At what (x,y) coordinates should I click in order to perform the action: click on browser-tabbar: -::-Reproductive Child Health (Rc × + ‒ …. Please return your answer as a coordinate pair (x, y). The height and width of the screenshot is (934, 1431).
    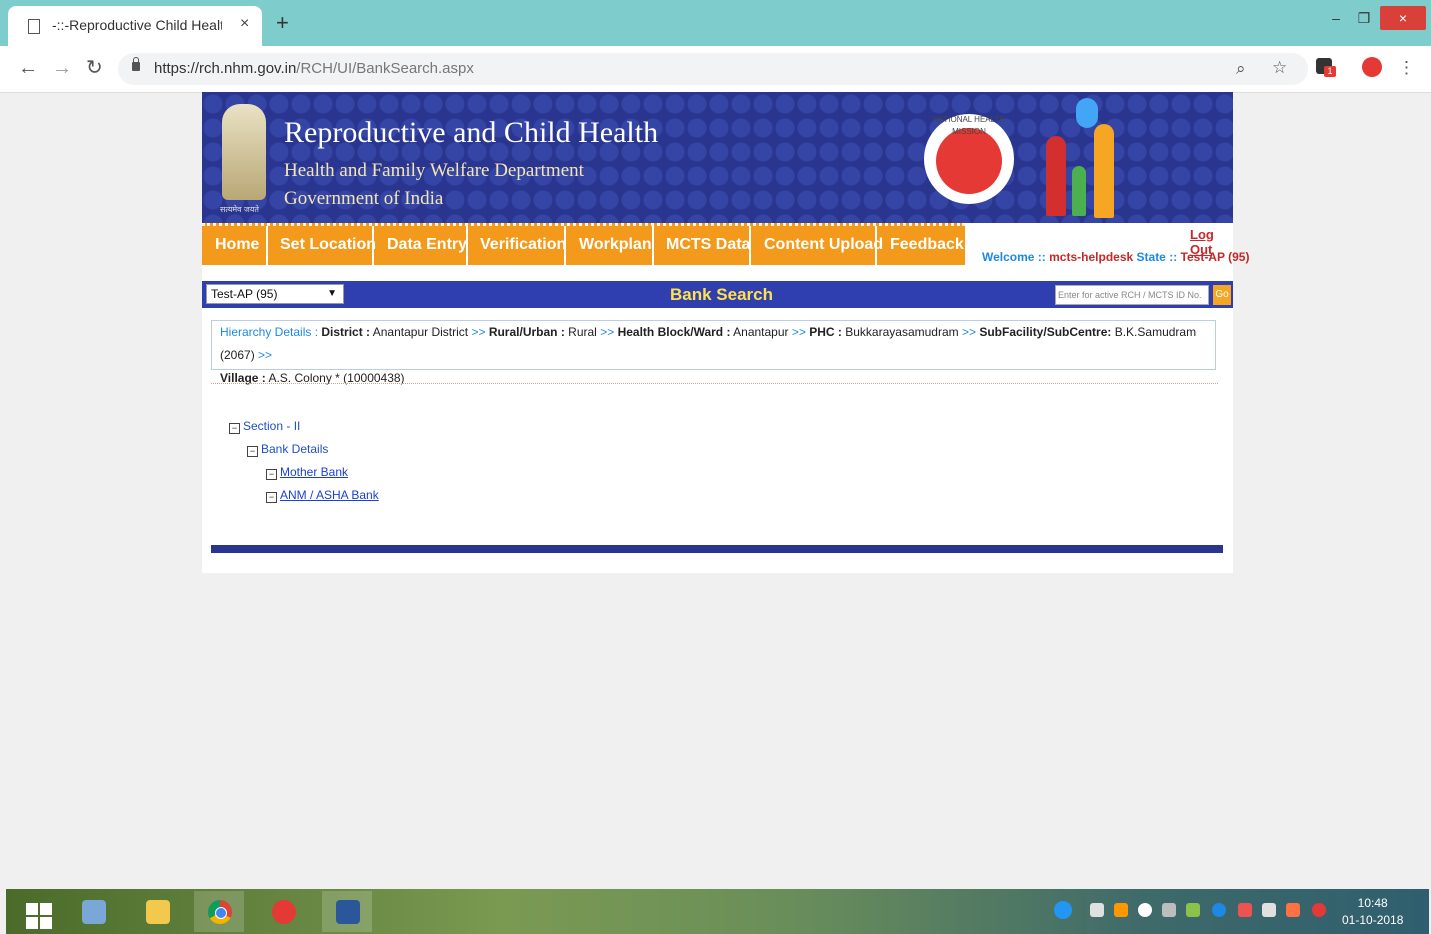
    Looking at the image, I should click on (715, 23).